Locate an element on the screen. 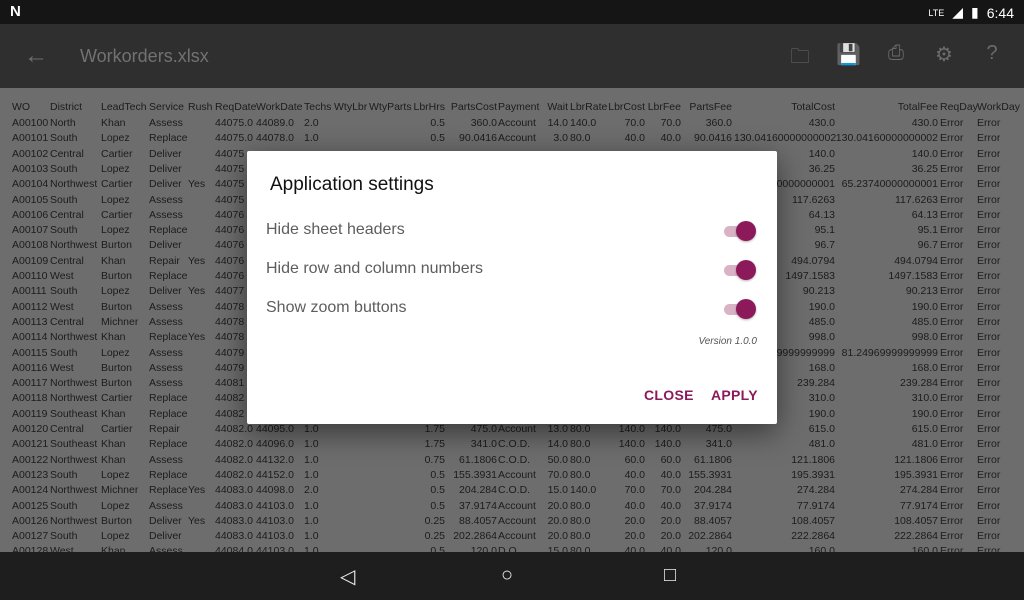 The image size is (1024, 600). table-cell: 195.3931 is located at coordinates (886, 475).